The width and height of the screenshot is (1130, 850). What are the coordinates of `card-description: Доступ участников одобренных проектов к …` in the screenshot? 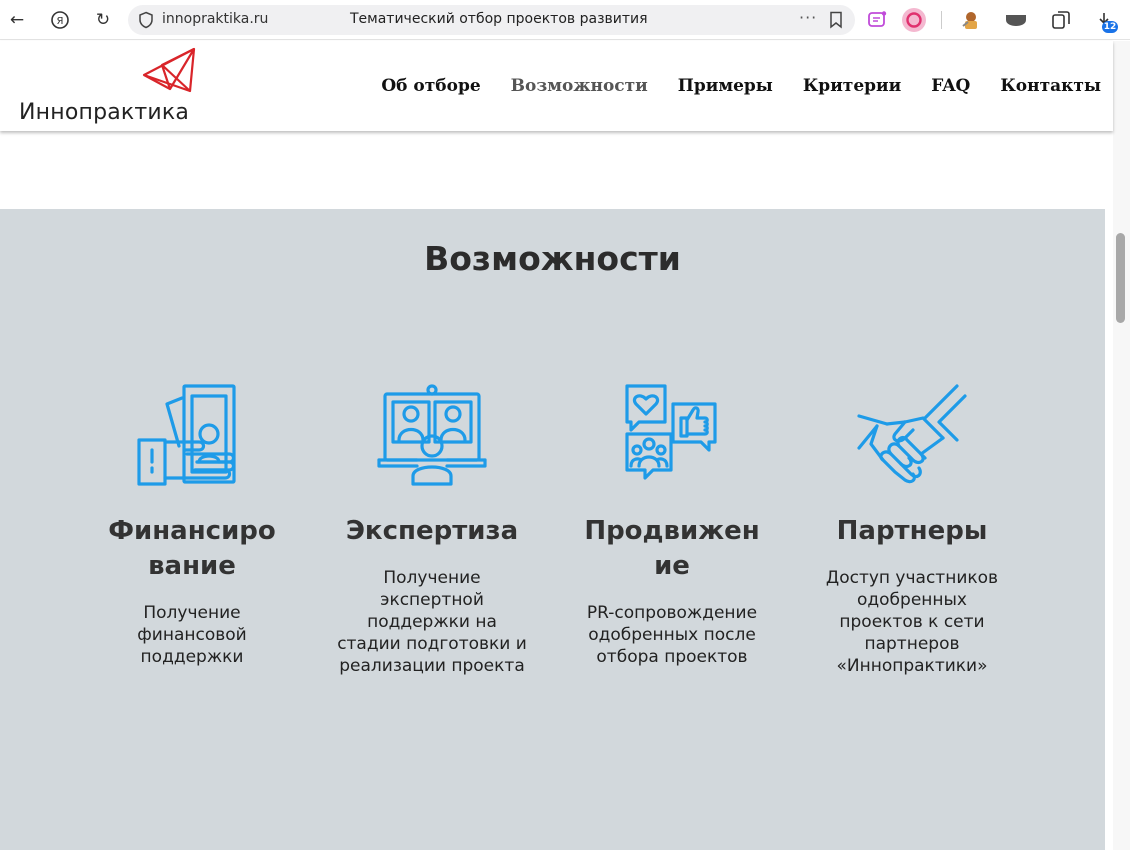 It's located at (912, 622).